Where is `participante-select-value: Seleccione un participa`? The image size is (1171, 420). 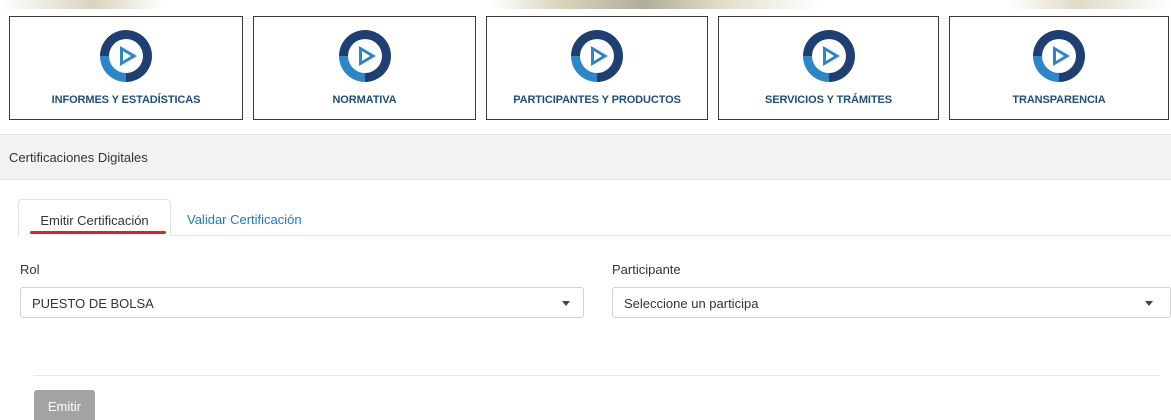
participante-select-value: Seleccione un participa is located at coordinates (691, 303).